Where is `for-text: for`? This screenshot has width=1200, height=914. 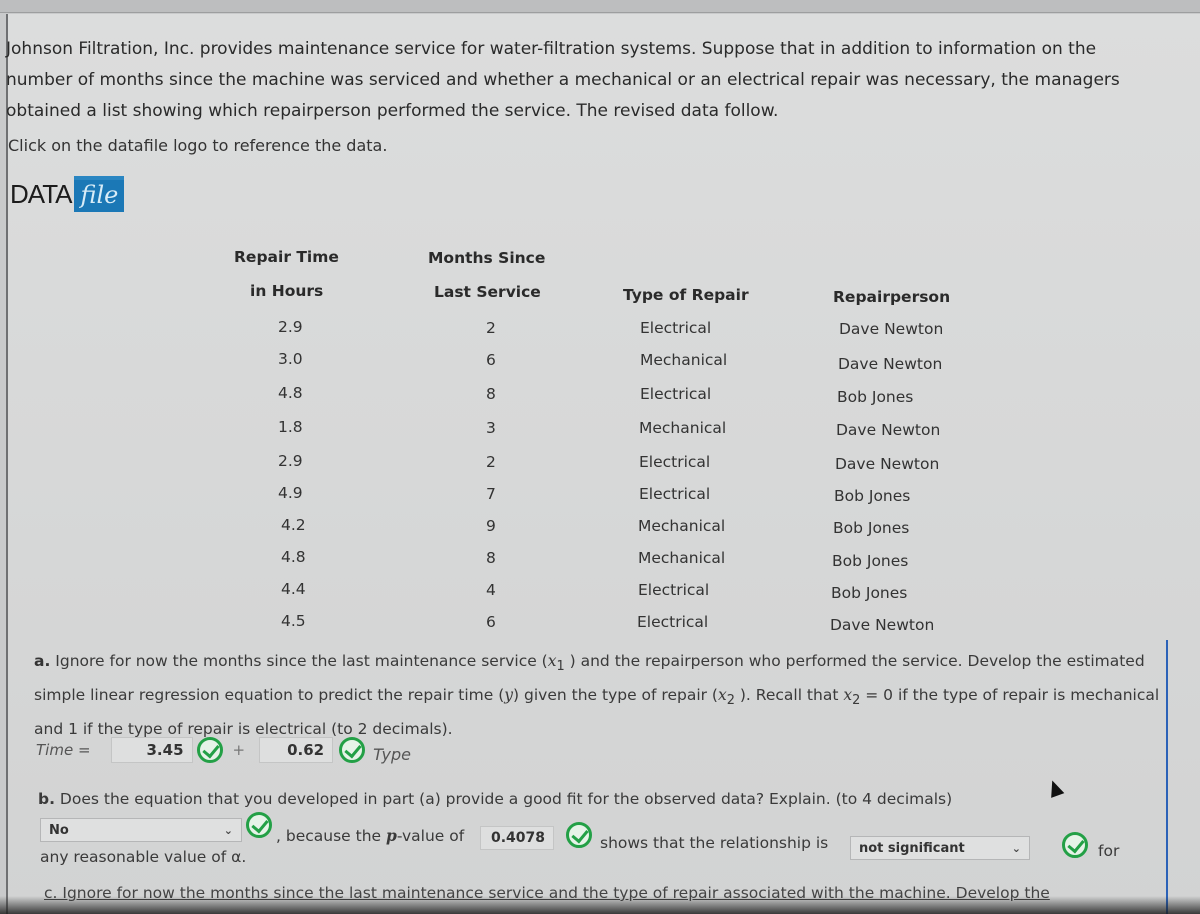 for-text: for is located at coordinates (1109, 851).